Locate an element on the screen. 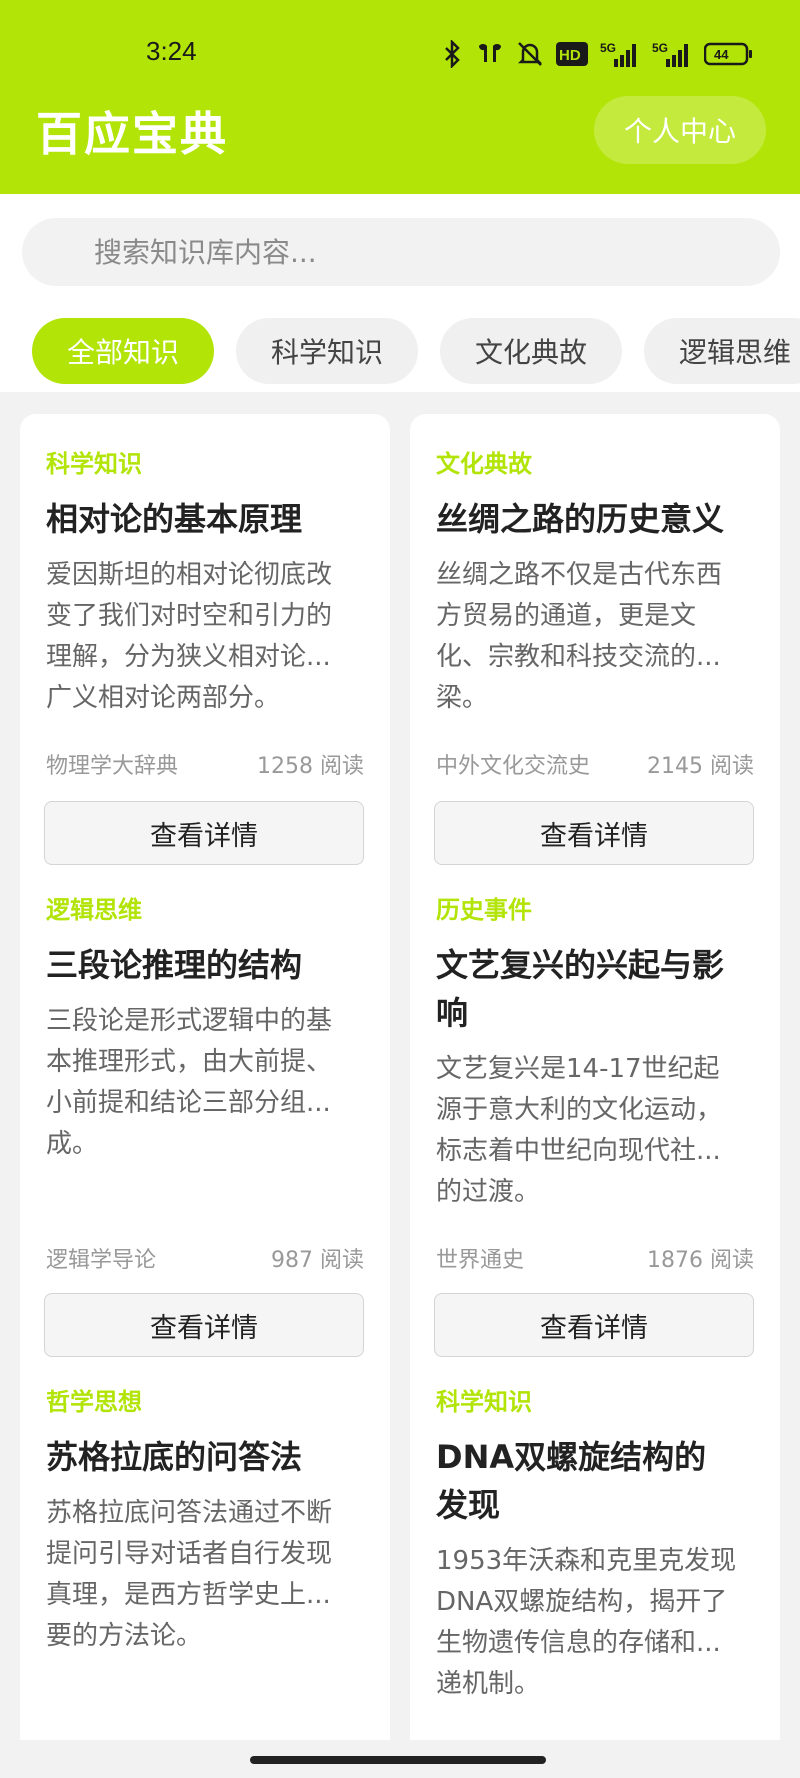 This screenshot has height=1778, width=800. card-meta: 中外文化交流史 2145 阅读 is located at coordinates (595, 764).